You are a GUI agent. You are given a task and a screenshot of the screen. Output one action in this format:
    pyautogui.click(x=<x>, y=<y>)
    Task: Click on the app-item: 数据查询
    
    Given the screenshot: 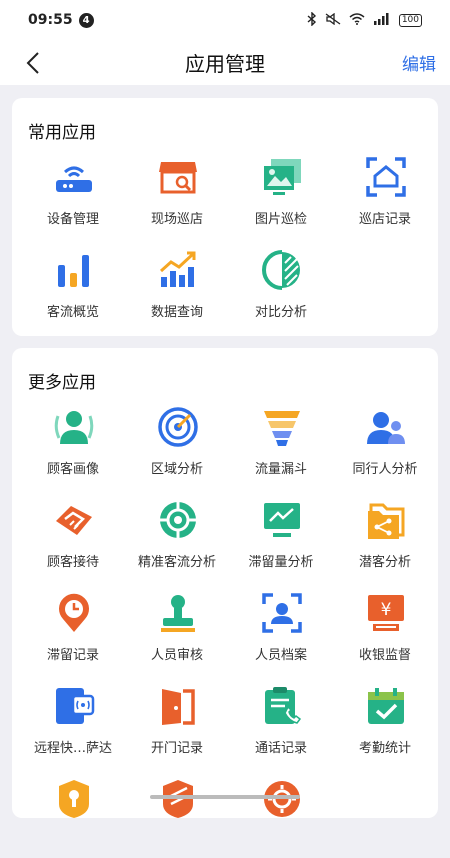 What is the action you would take?
    pyautogui.click(x=177, y=289)
    